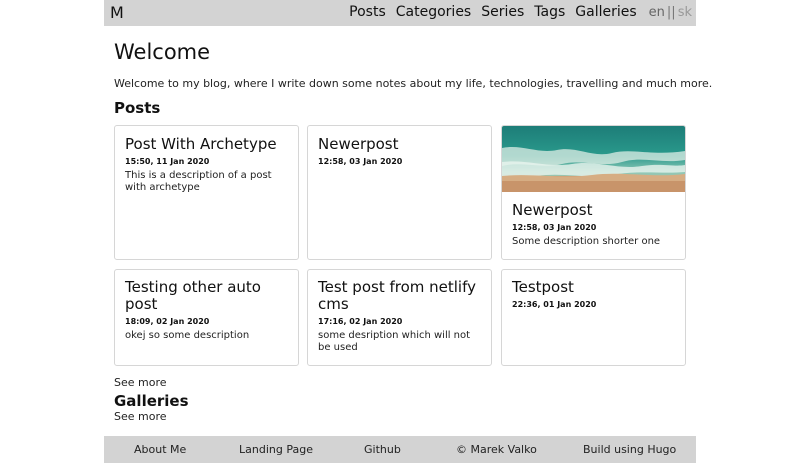 This screenshot has width=800, height=463. Describe the element at coordinates (187, 335) in the screenshot. I see `post-description: okej so some description` at that location.